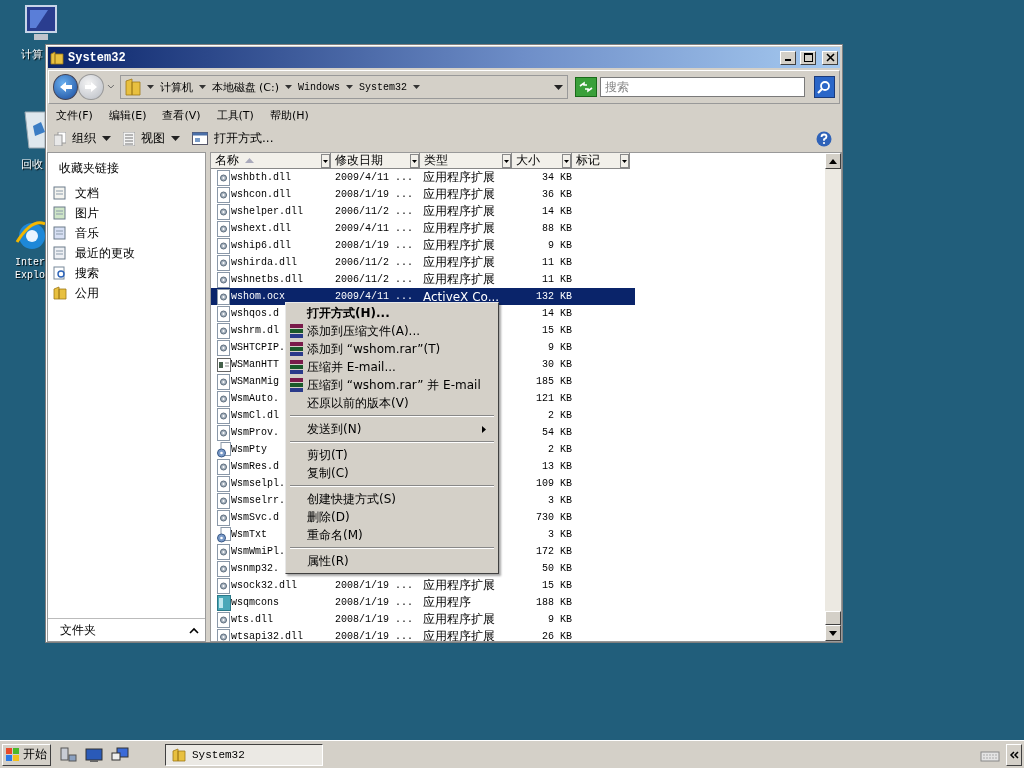 This screenshot has width=1024, height=768. I want to click on file-name: WsmPty, so click(249, 449).